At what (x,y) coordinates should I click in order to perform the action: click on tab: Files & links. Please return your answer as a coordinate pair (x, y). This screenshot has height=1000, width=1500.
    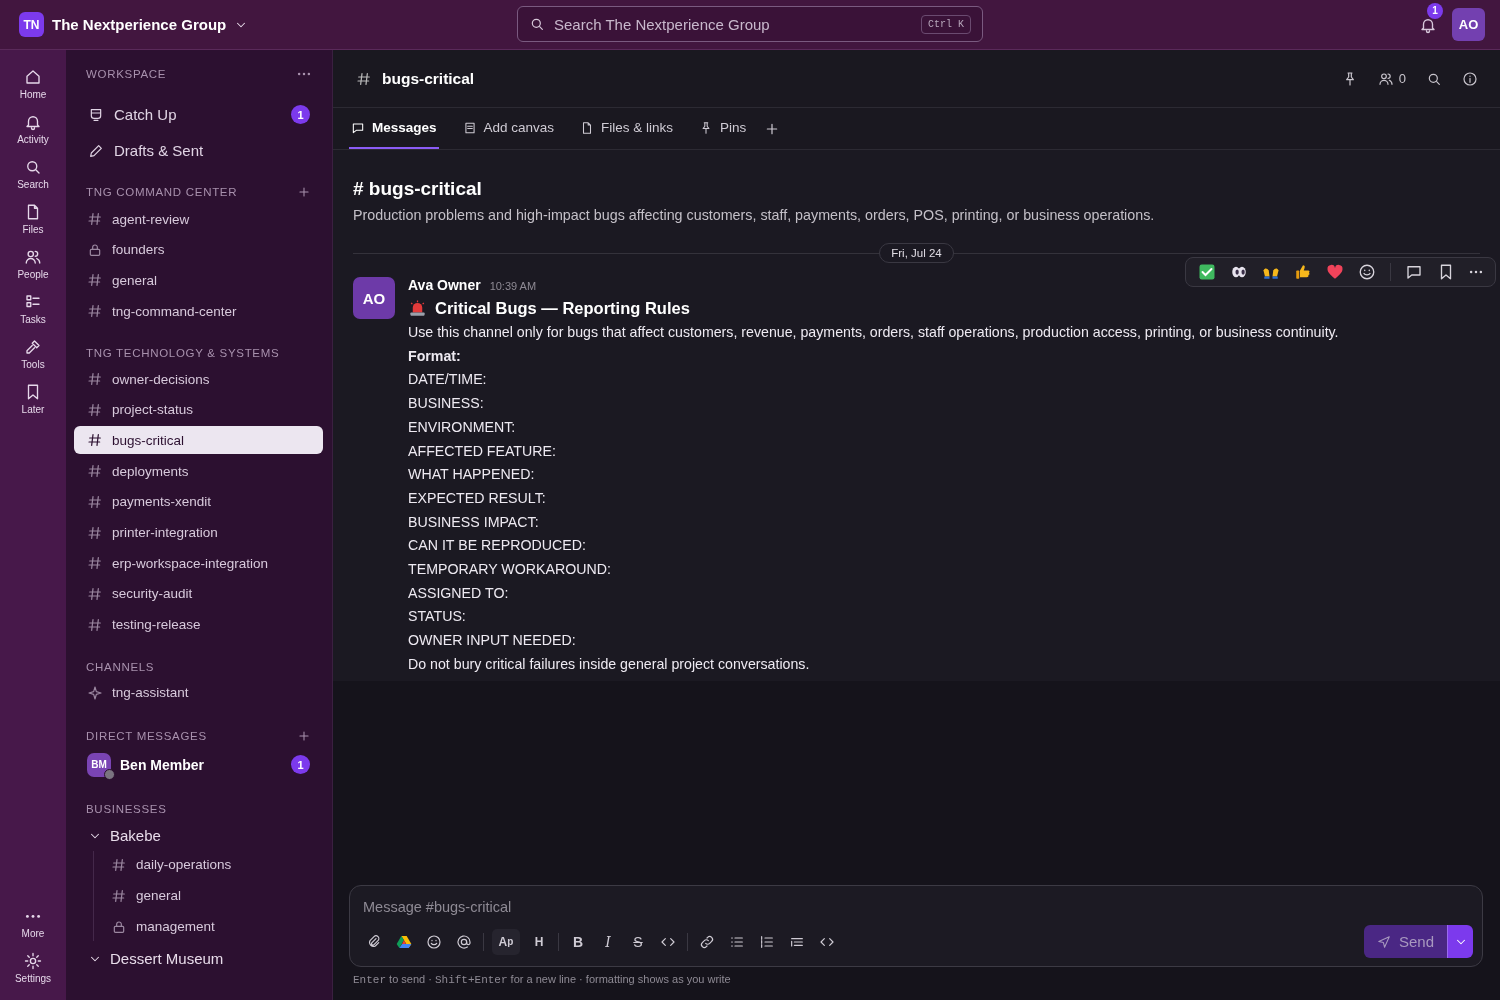
    Looking at the image, I should click on (627, 128).